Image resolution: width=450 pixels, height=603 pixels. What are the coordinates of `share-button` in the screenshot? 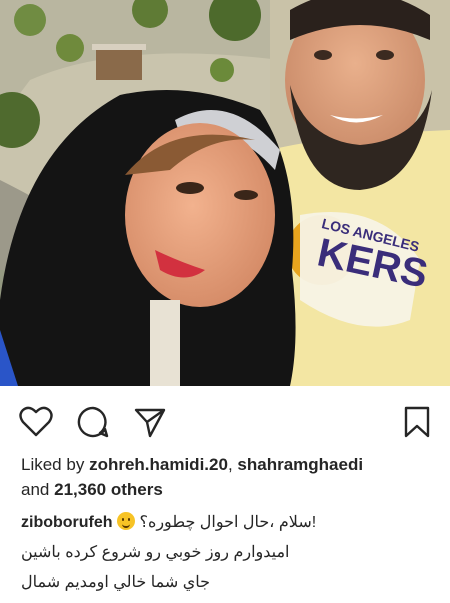 It's located at (150, 422).